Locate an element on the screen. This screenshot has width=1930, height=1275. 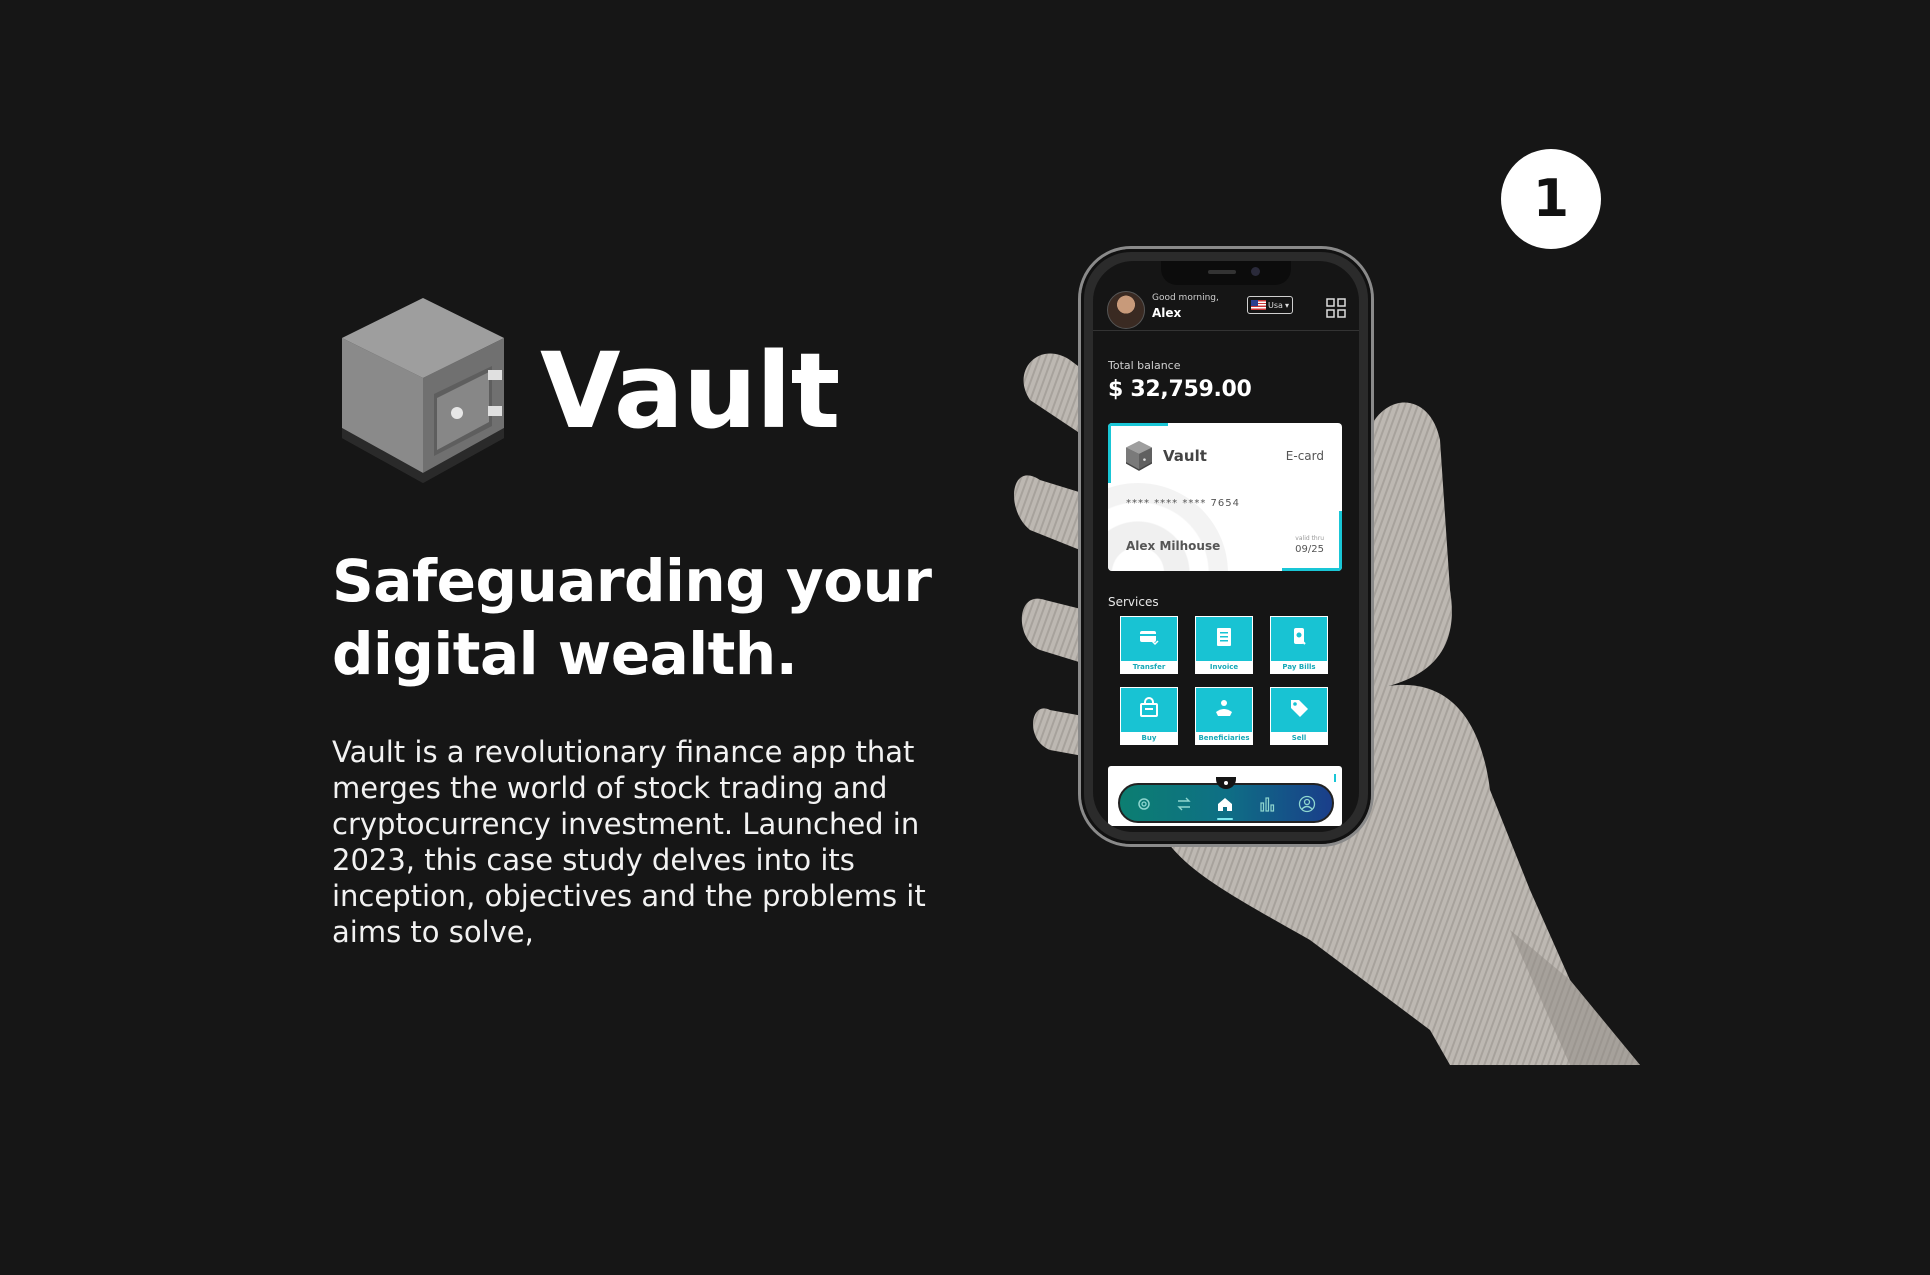
service-beneficiaries: Beneficiaries is located at coordinates (1224, 716).